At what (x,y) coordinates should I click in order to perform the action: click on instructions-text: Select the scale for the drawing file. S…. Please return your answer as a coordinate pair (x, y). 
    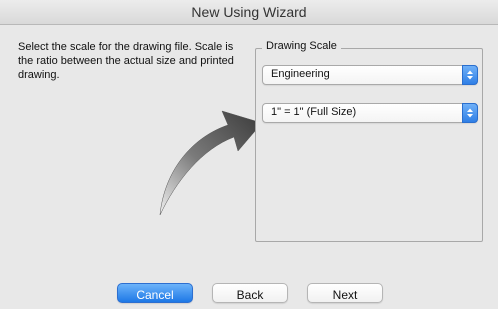
    Looking at the image, I should click on (126, 61).